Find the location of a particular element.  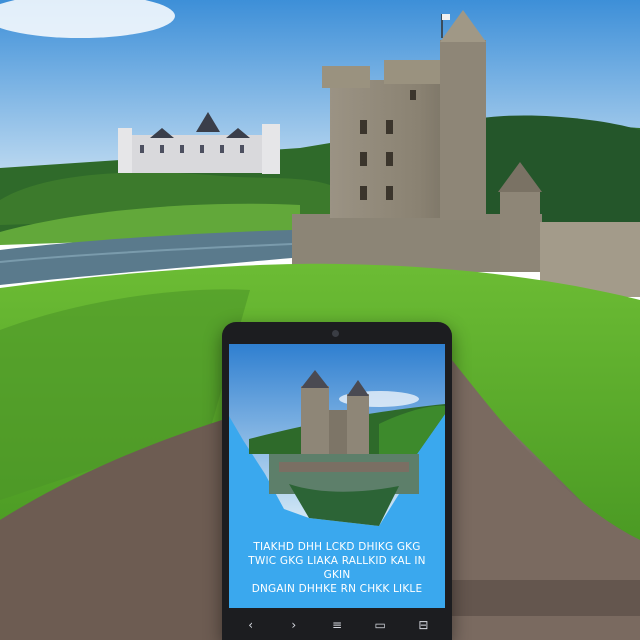

forward-icon: › is located at coordinates (294, 625).